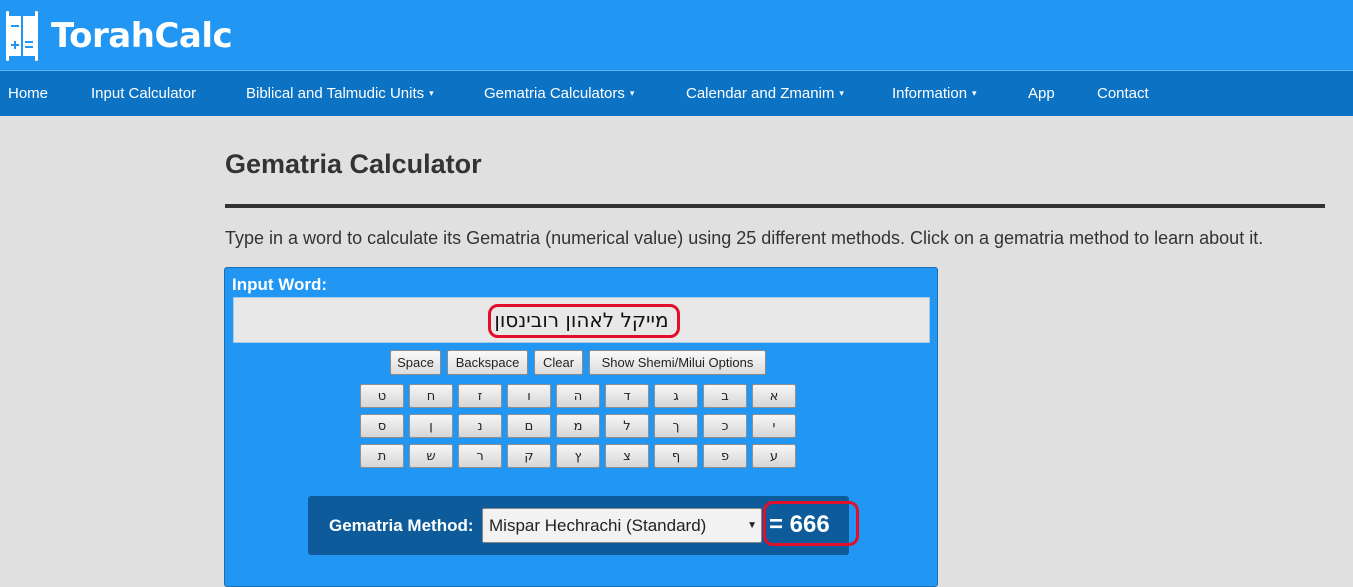 Image resolution: width=1353 pixels, height=587 pixels. Describe the element at coordinates (382, 426) in the screenshot. I see `hebrew-key-row2-9: ס` at that location.